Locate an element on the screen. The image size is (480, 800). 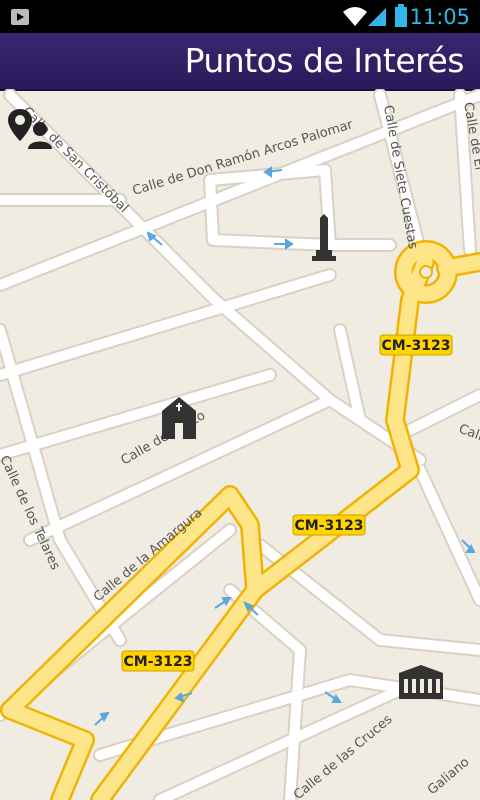
poi-location-button is located at coordinates (30, 129).